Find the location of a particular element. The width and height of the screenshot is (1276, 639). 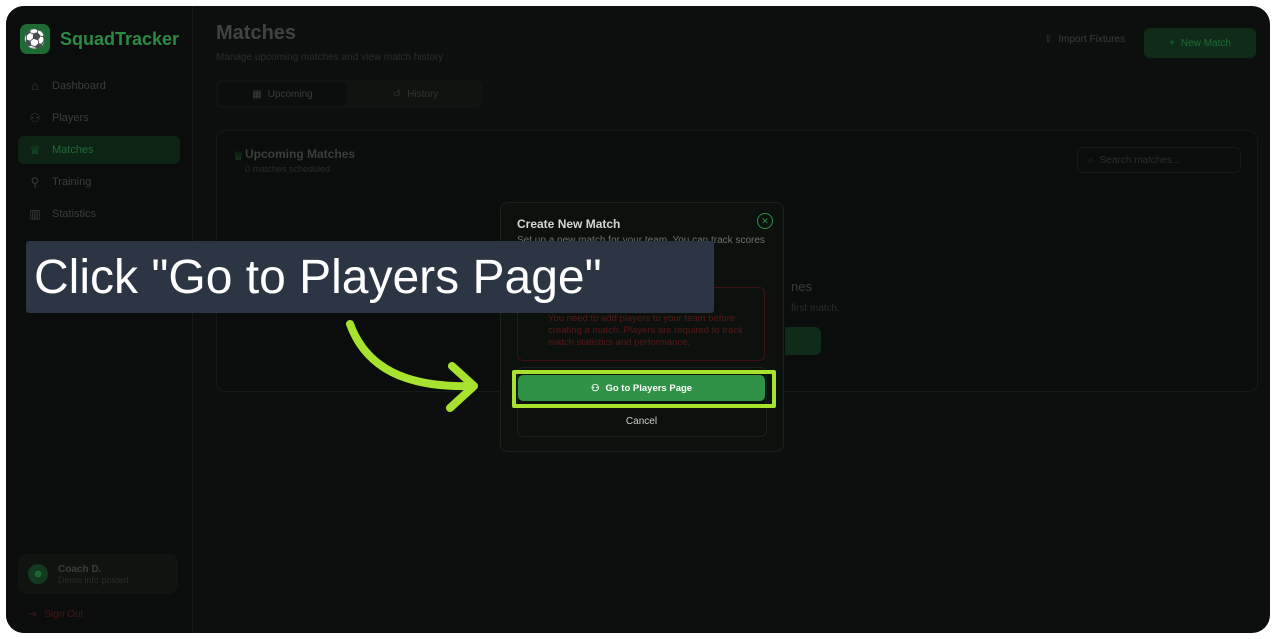

user-name: Coach D. is located at coordinates (80, 569).